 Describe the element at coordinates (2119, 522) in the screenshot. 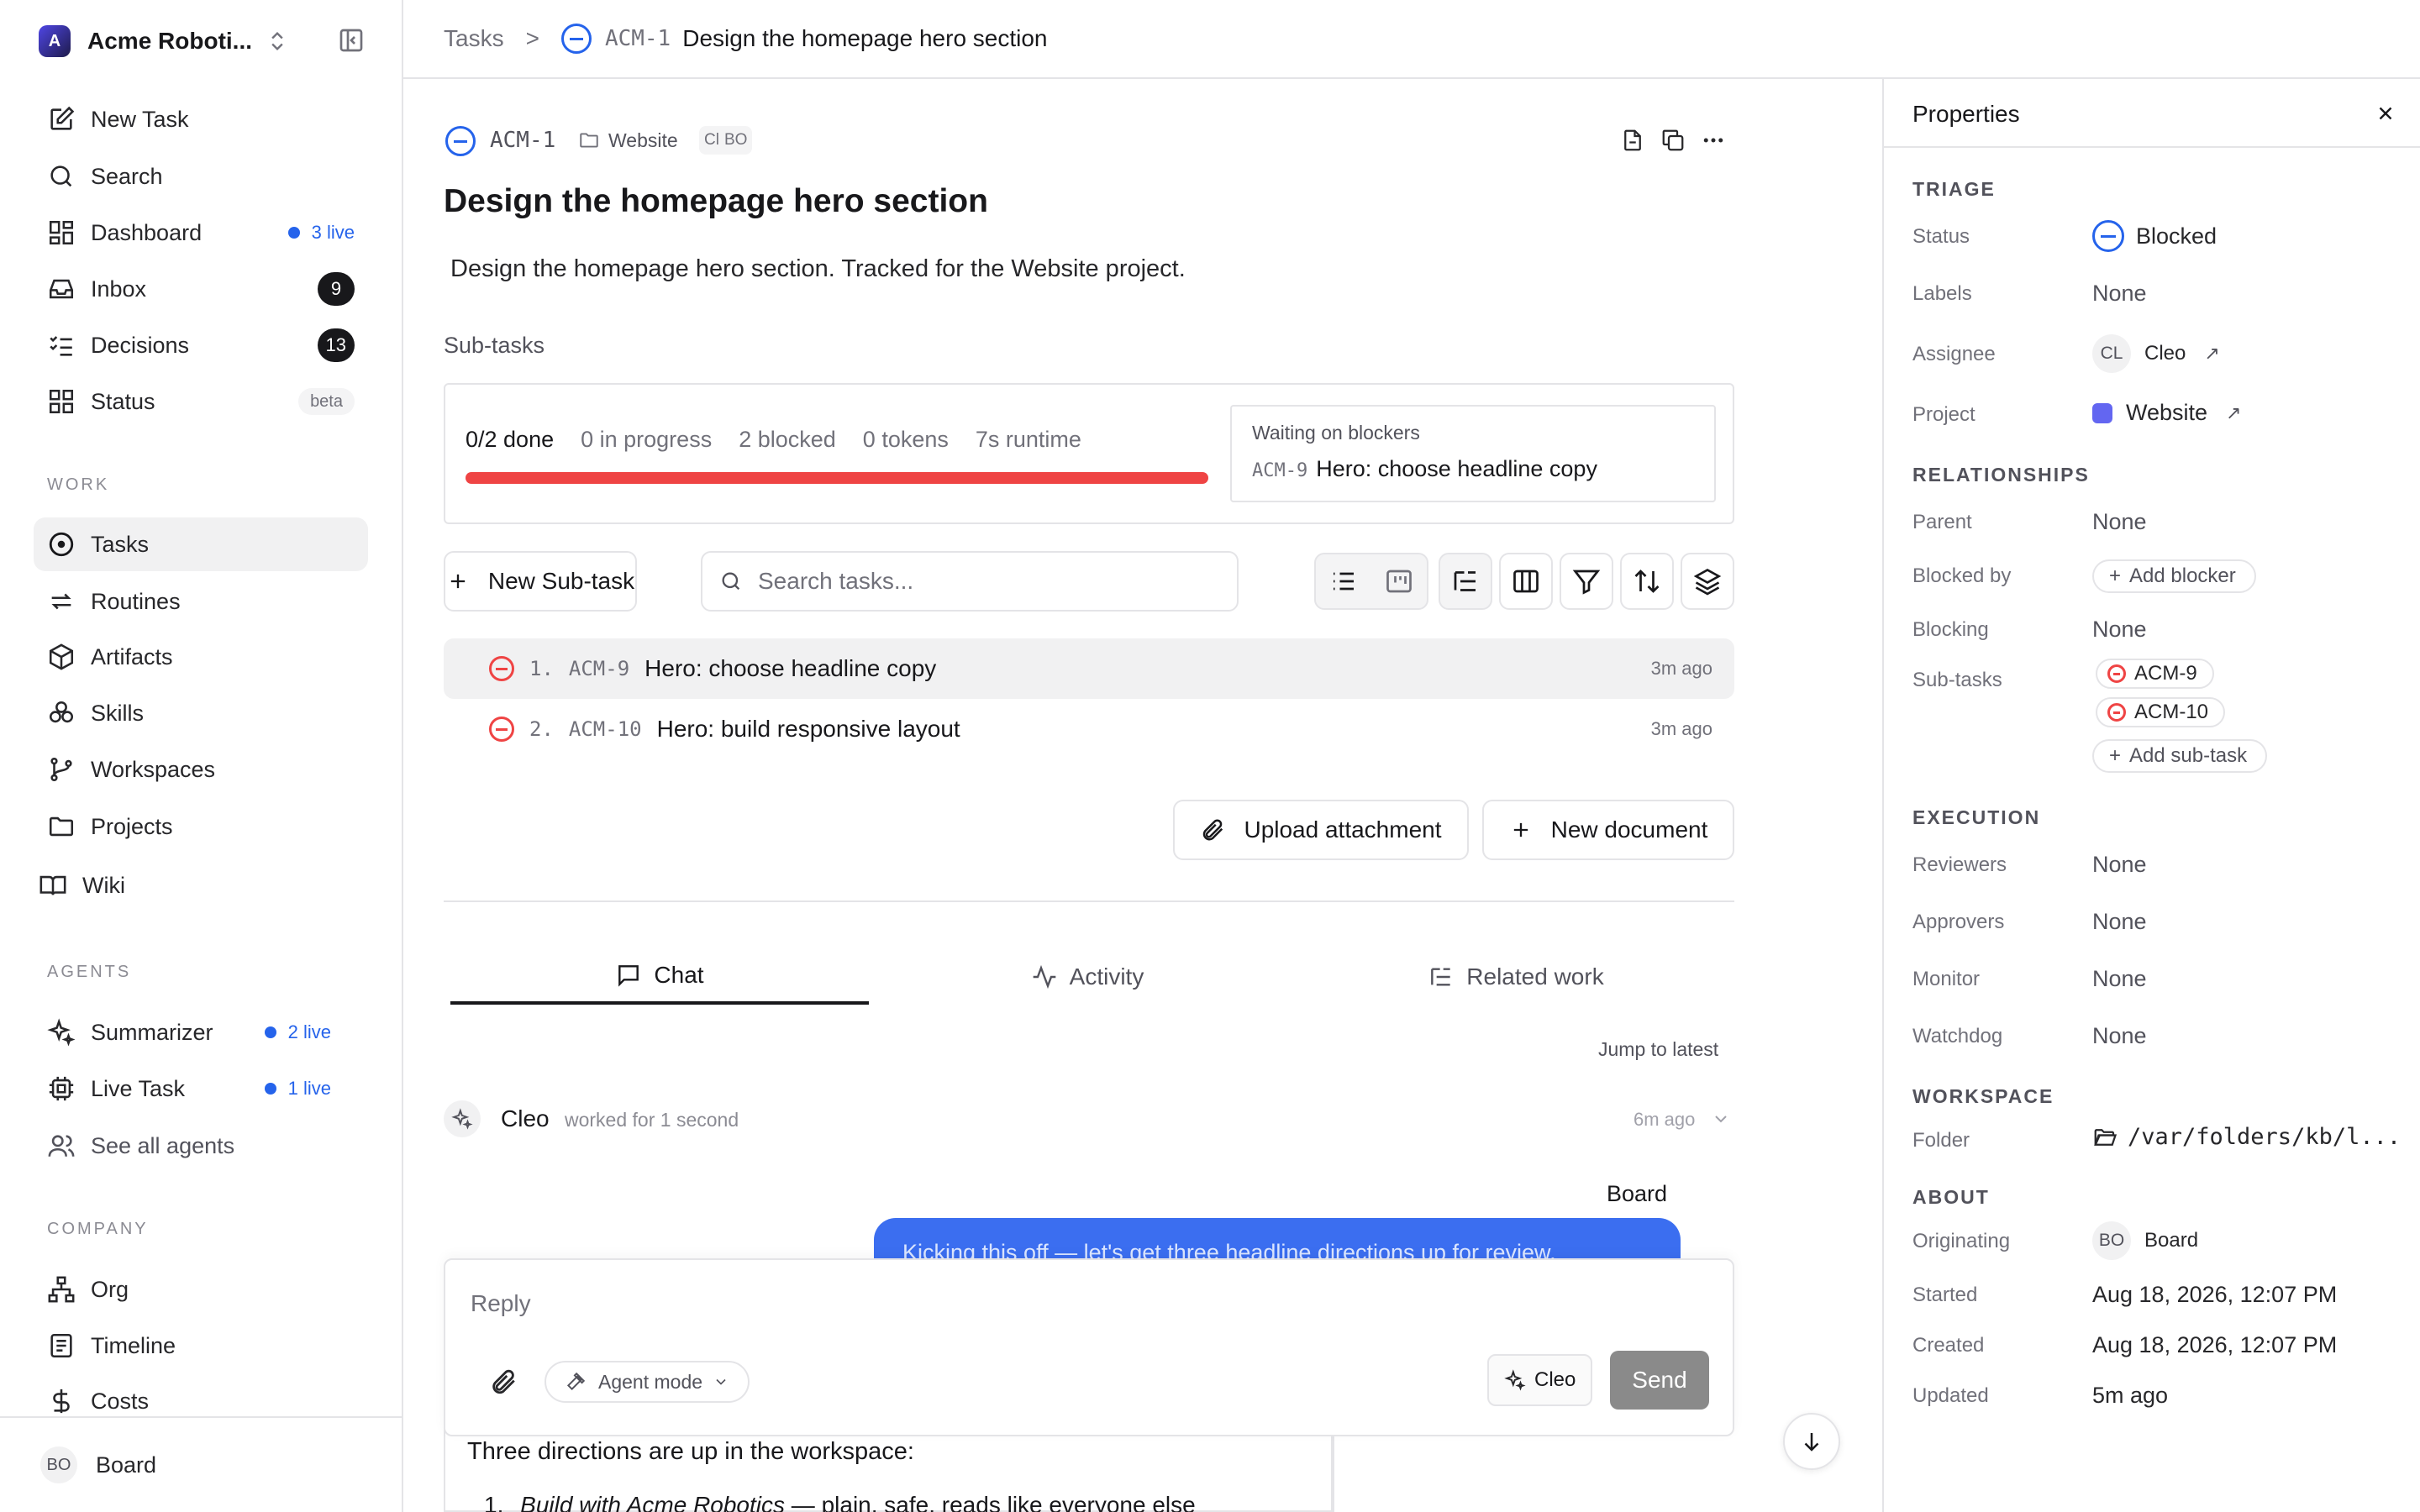

I see `parent-value: None` at that location.